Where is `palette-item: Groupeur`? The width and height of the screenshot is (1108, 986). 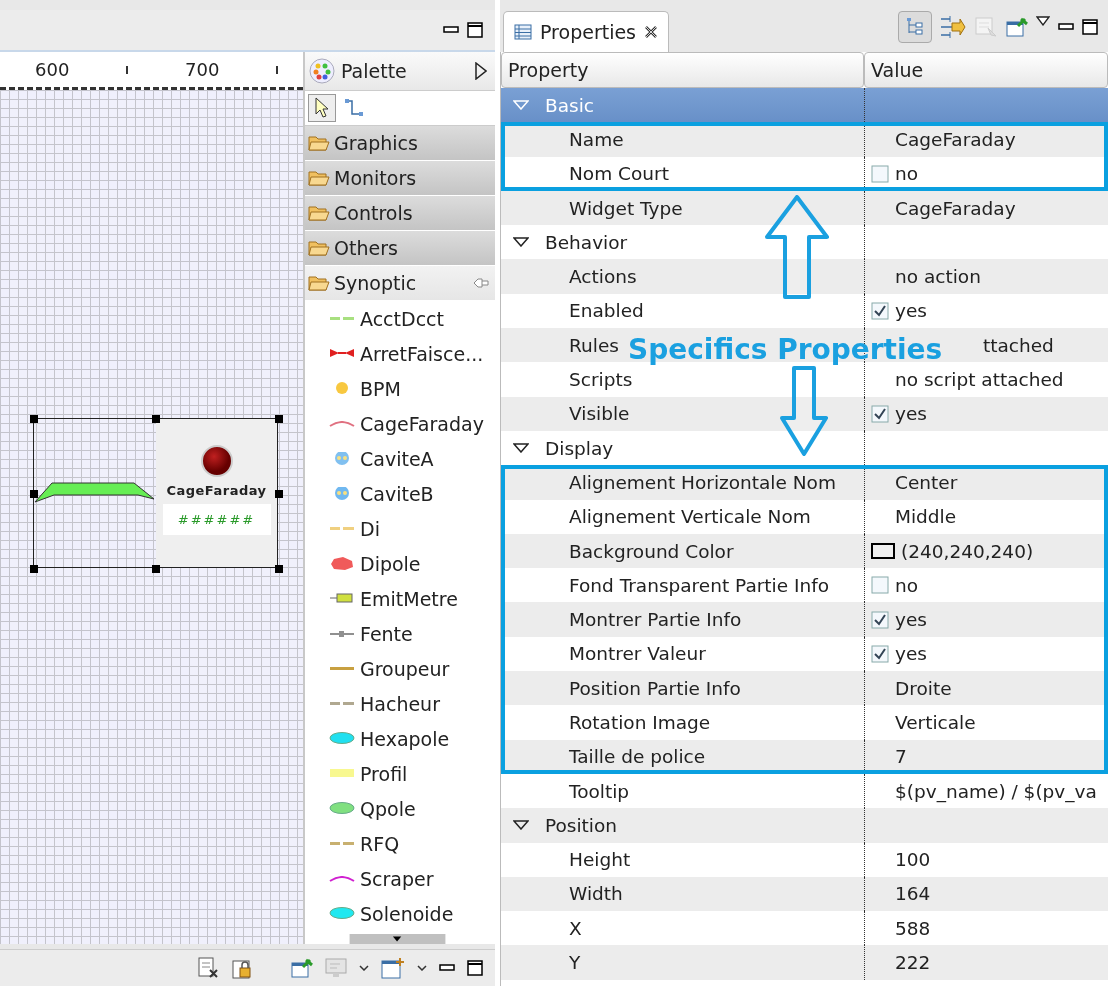
palette-item: Groupeur is located at coordinates (400, 668).